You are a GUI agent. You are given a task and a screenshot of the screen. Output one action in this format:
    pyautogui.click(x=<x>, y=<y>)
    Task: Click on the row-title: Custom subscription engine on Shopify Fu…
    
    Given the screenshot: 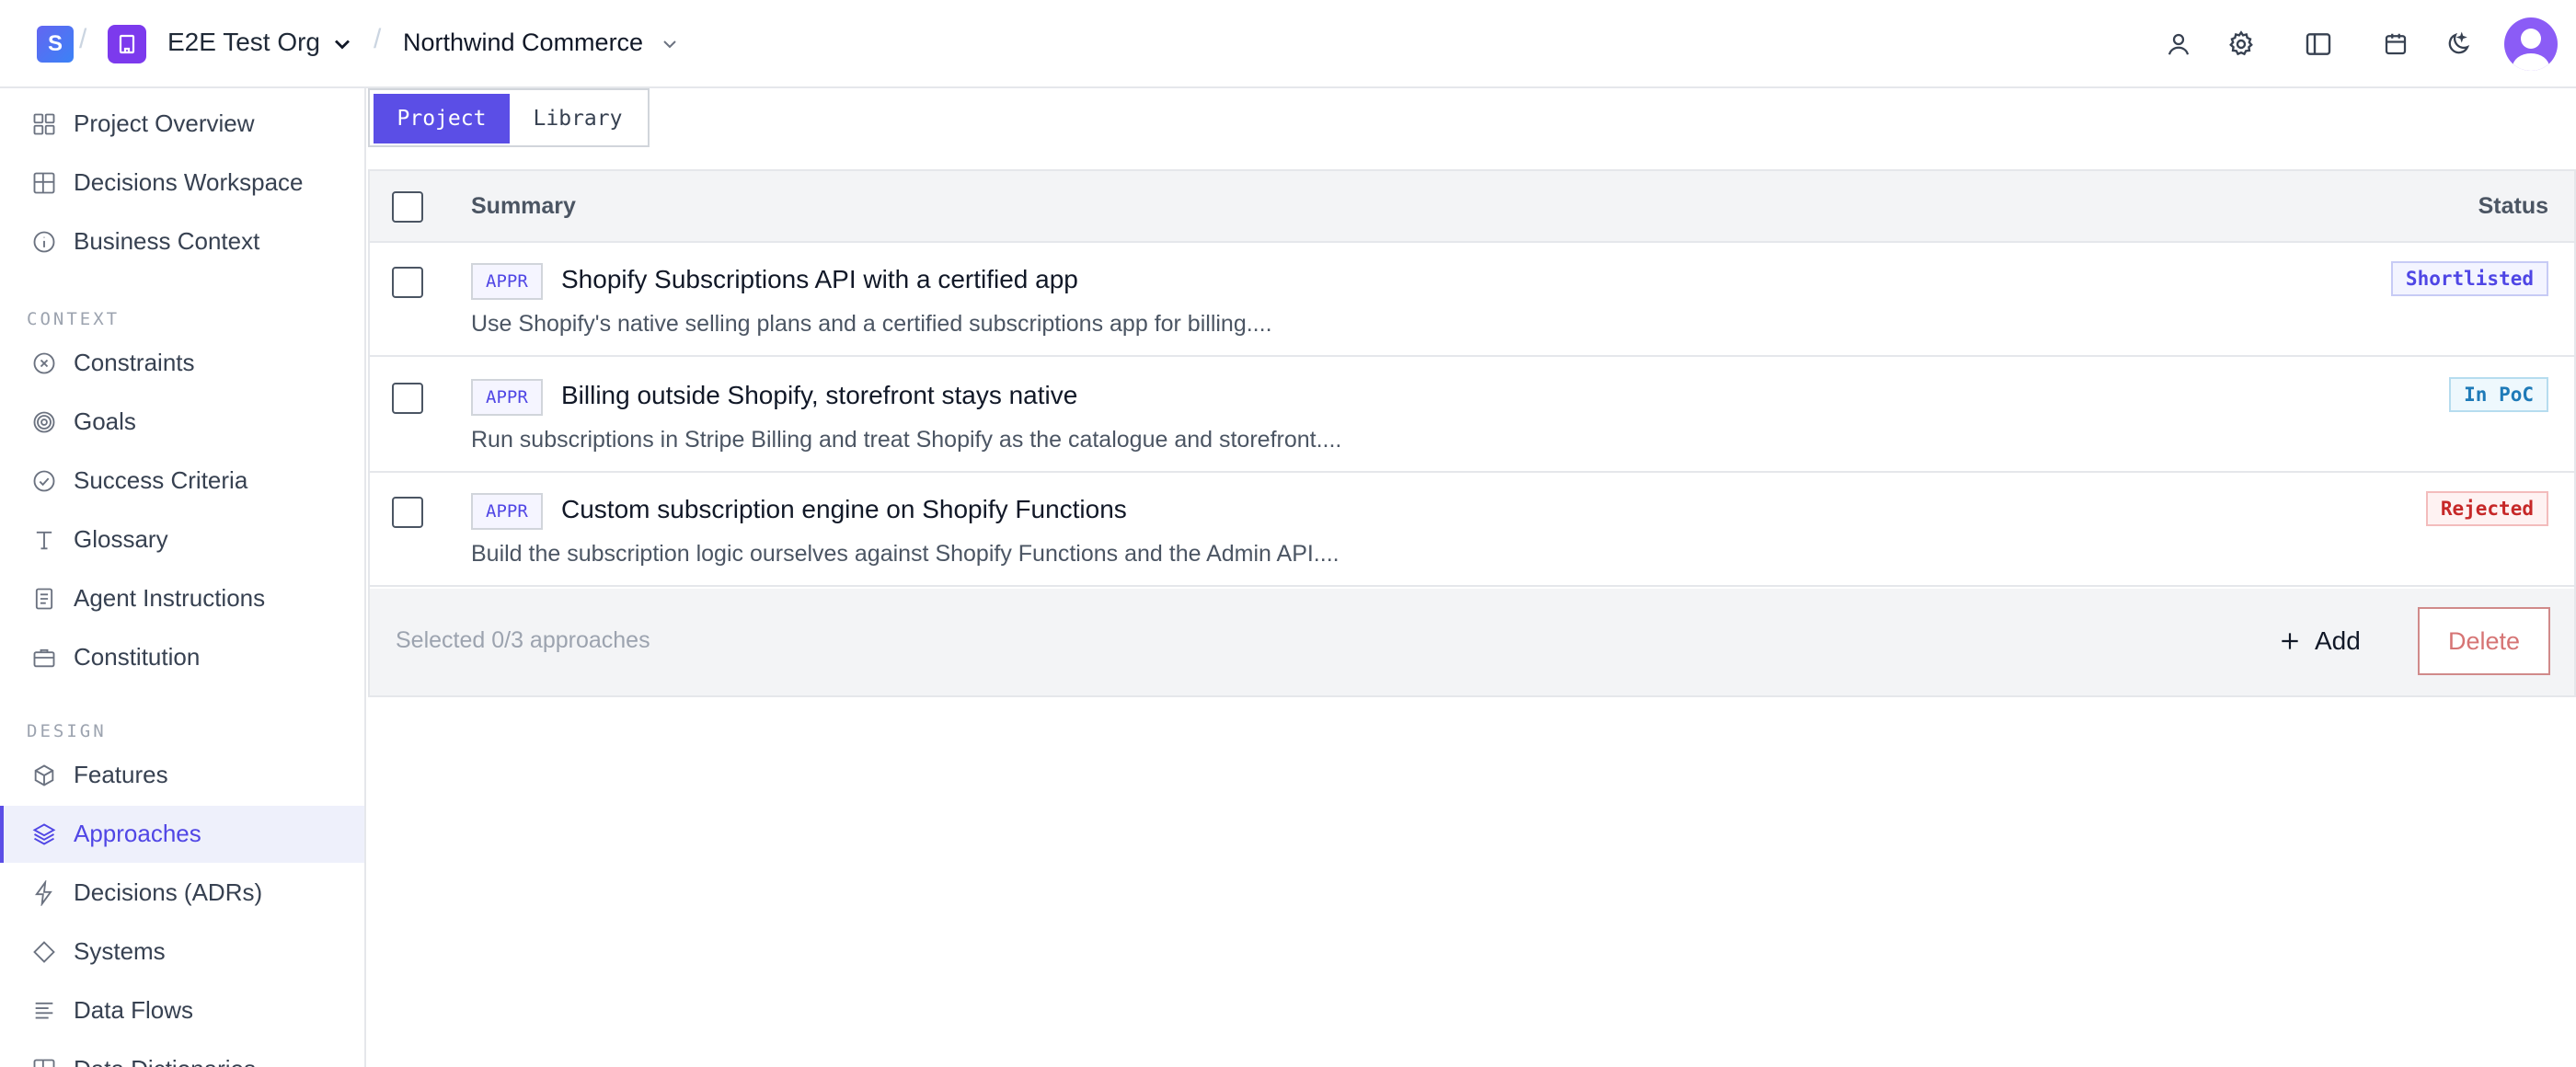 What is the action you would take?
    pyautogui.click(x=844, y=509)
    